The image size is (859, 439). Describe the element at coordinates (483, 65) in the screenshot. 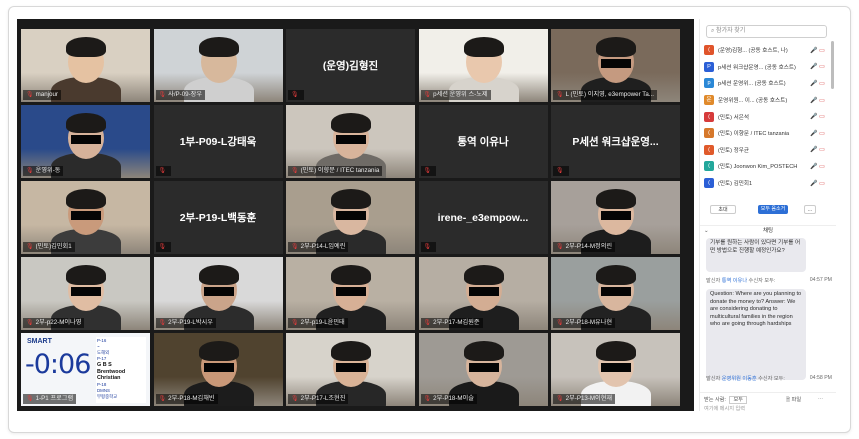

I see `video-tile: 🎙 p세션 운영위 스-노제` at that location.